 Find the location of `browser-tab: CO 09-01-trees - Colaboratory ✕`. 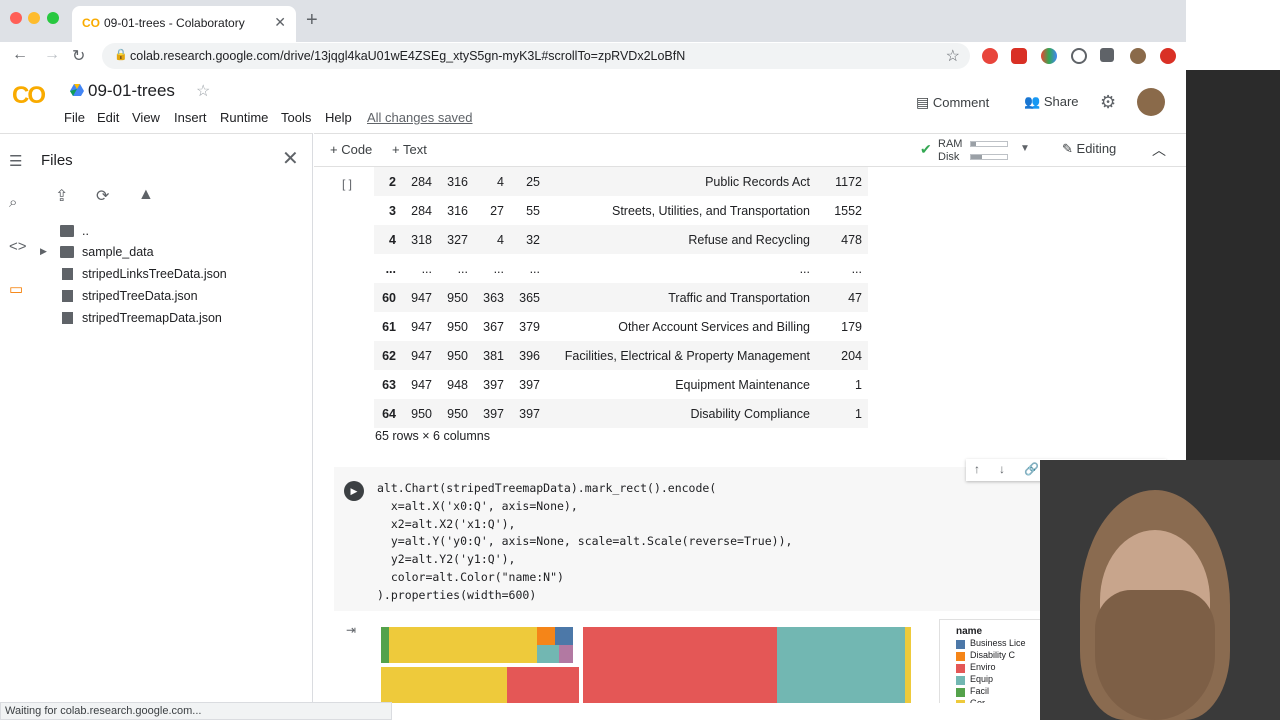

browser-tab: CO 09-01-trees - Colaboratory ✕ is located at coordinates (184, 24).